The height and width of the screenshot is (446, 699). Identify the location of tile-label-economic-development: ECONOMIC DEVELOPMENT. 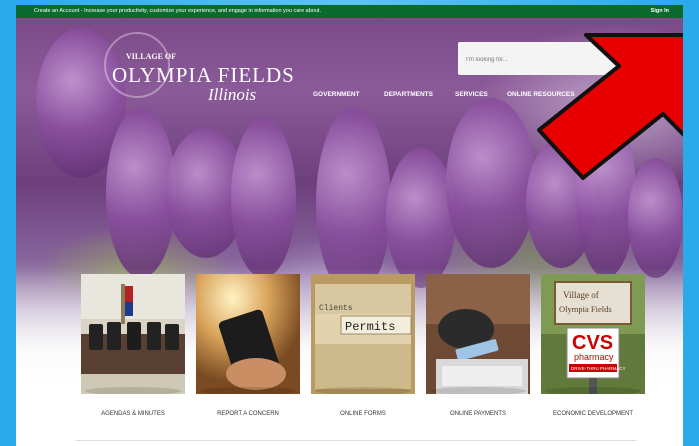
(593, 414).